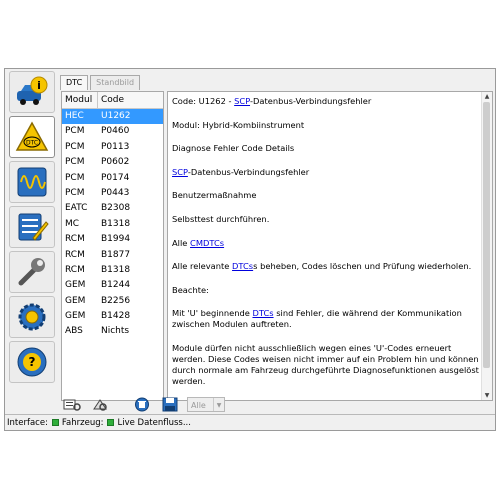  I want to click on side-nav: i DTC ?, so click(32, 228).